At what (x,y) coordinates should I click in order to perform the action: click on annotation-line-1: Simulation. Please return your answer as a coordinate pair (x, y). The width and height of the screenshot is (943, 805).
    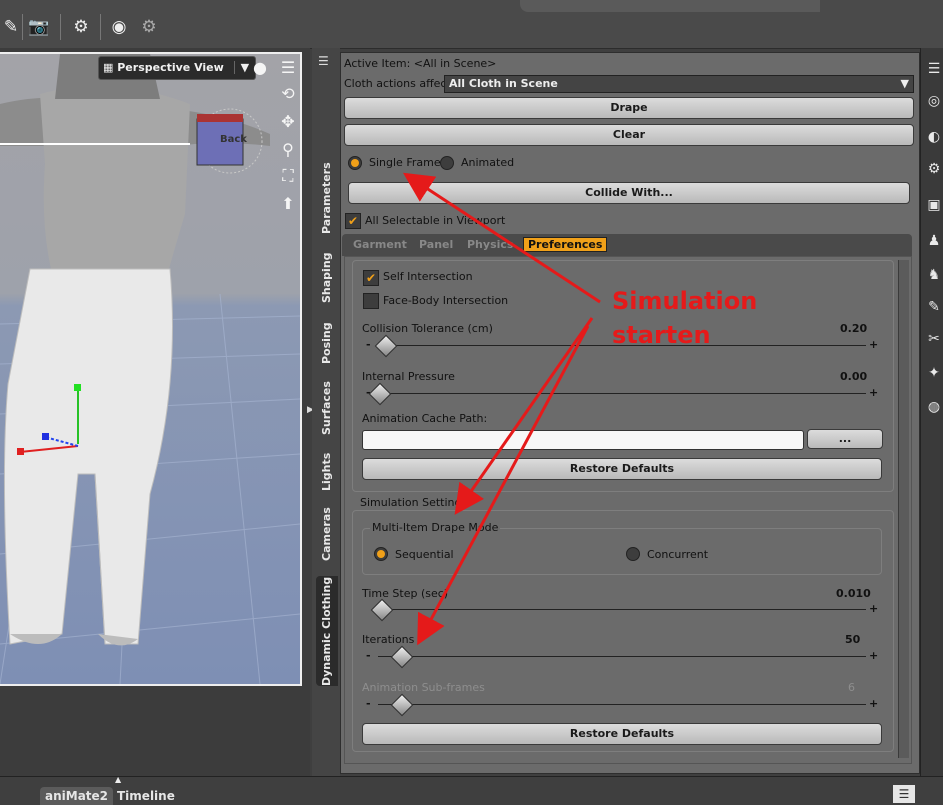
    Looking at the image, I should click on (685, 301).